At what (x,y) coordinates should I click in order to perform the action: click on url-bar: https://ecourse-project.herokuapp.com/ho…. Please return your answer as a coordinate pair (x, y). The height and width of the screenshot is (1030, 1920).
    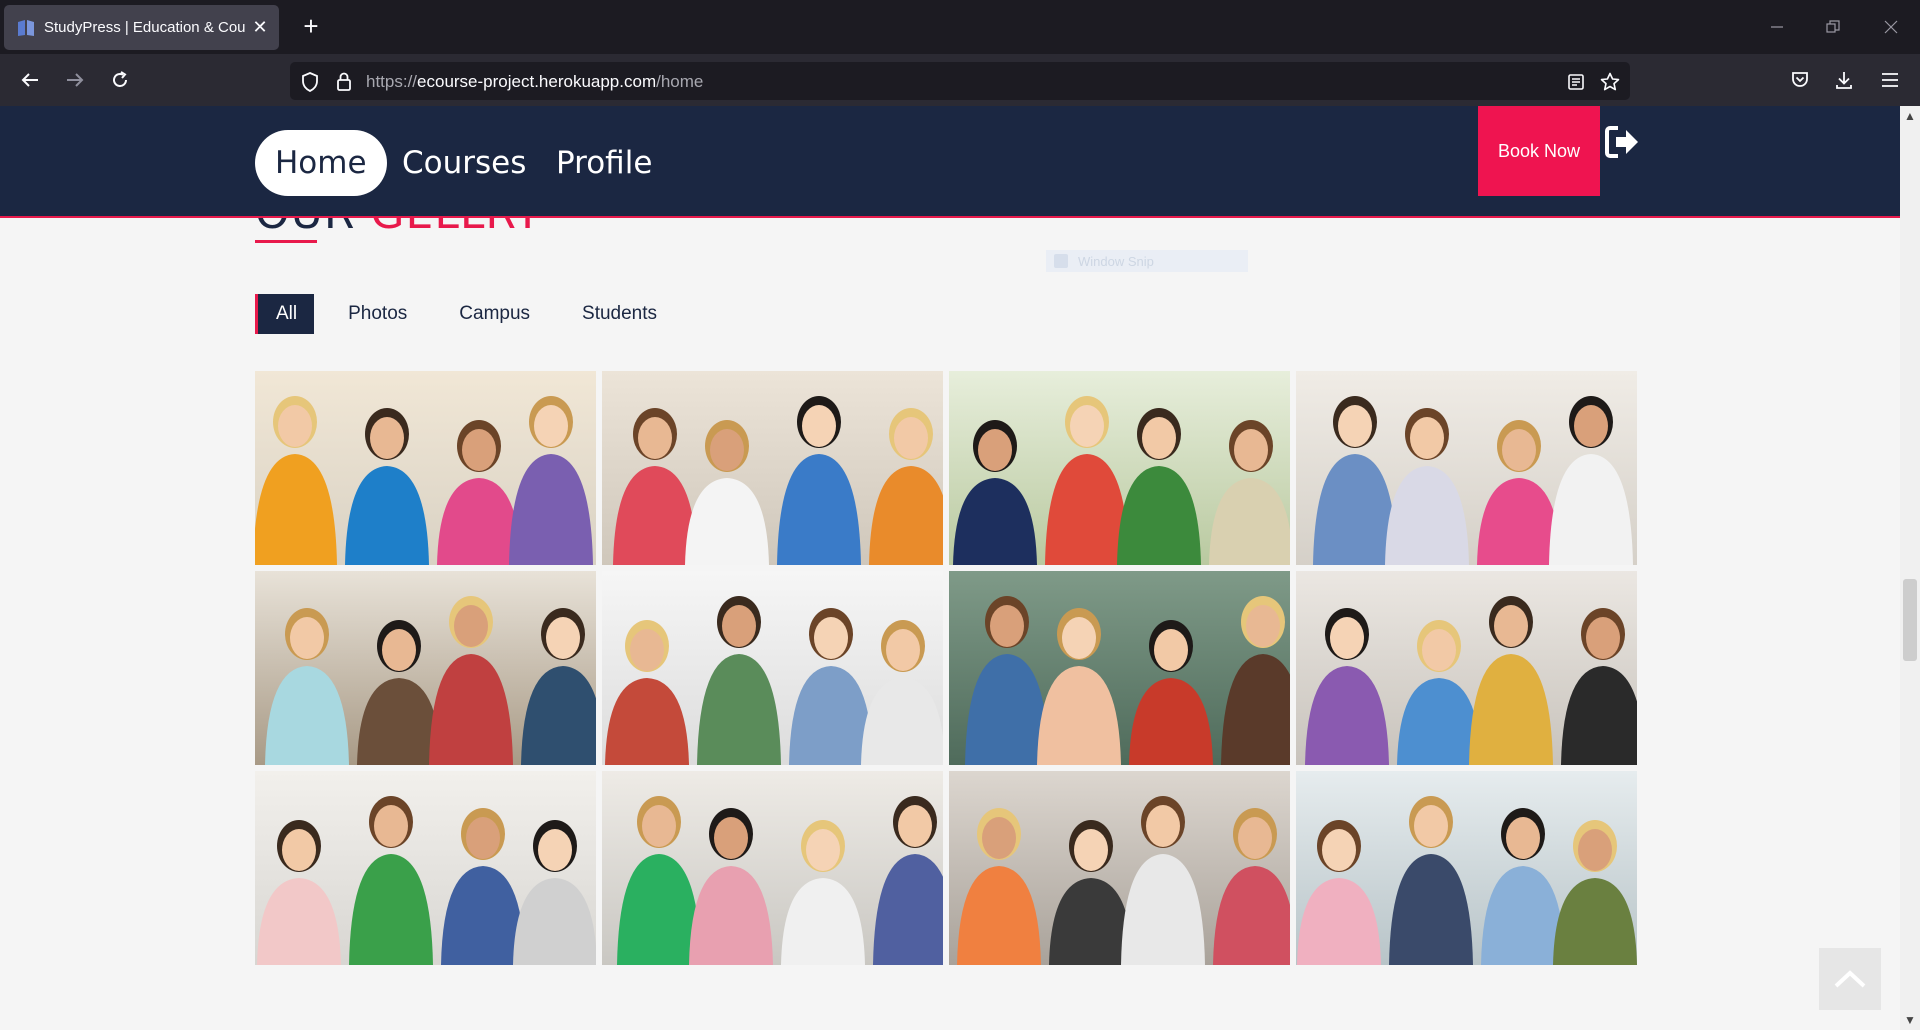
    Looking at the image, I should click on (960, 81).